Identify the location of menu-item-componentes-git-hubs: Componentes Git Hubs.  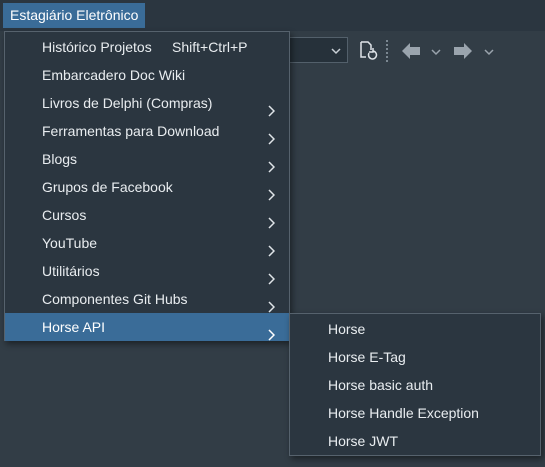
(147, 299).